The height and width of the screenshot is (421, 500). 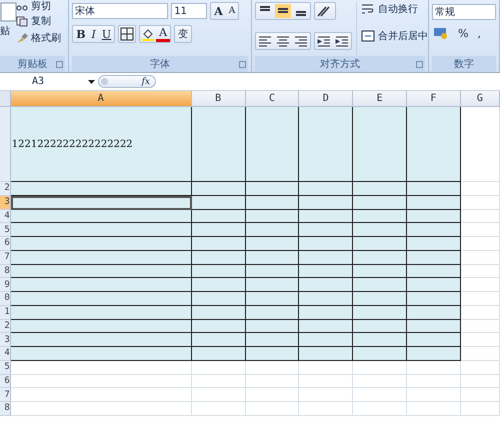 I want to click on row-header: 7, so click(x=5, y=395).